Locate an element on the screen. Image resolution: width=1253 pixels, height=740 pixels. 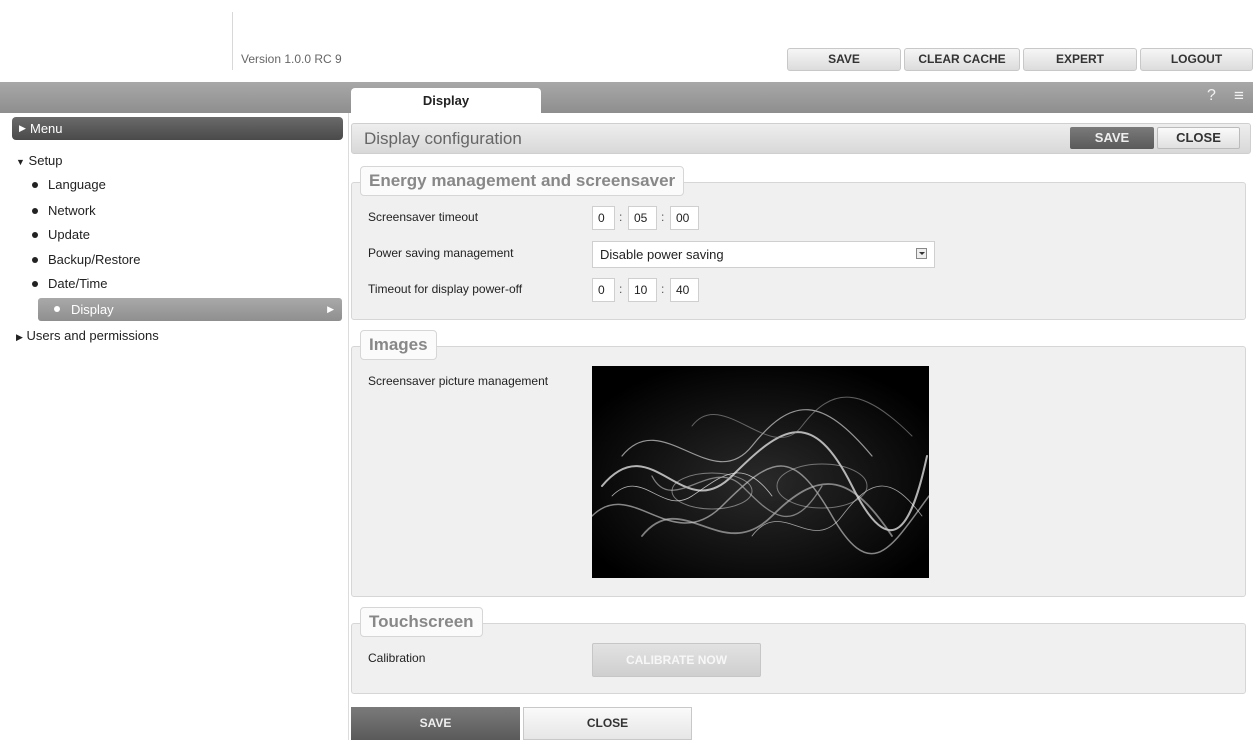
hamburger-menu-icon: ≡ is located at coordinates (1239, 96).